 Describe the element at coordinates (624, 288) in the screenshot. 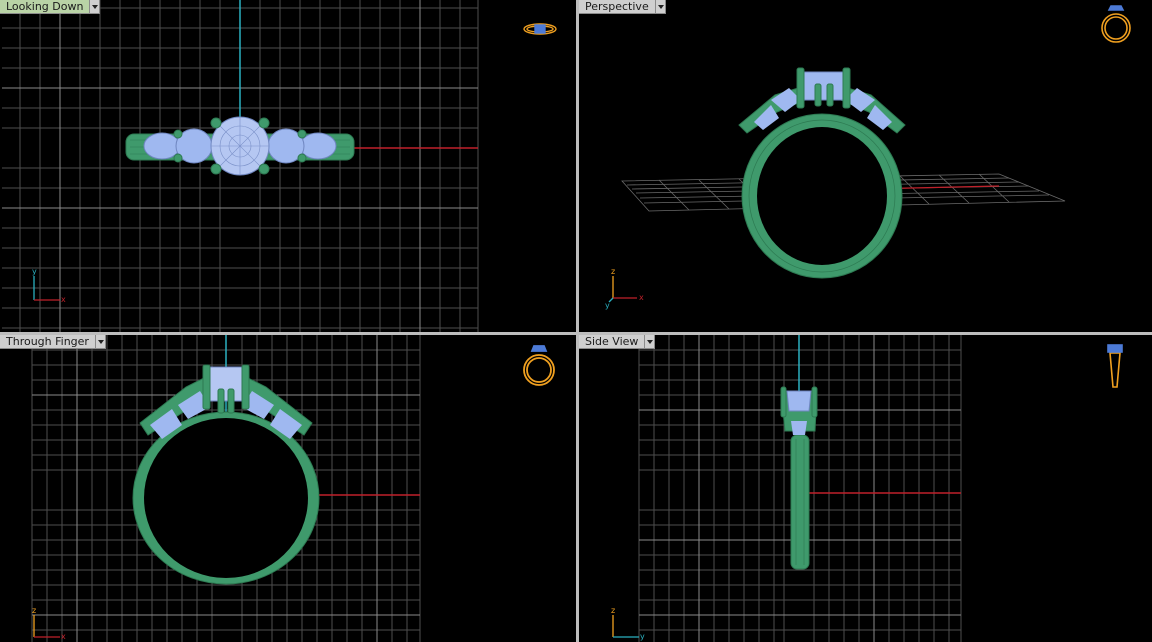

I see `axis-triad: z y x` at that location.